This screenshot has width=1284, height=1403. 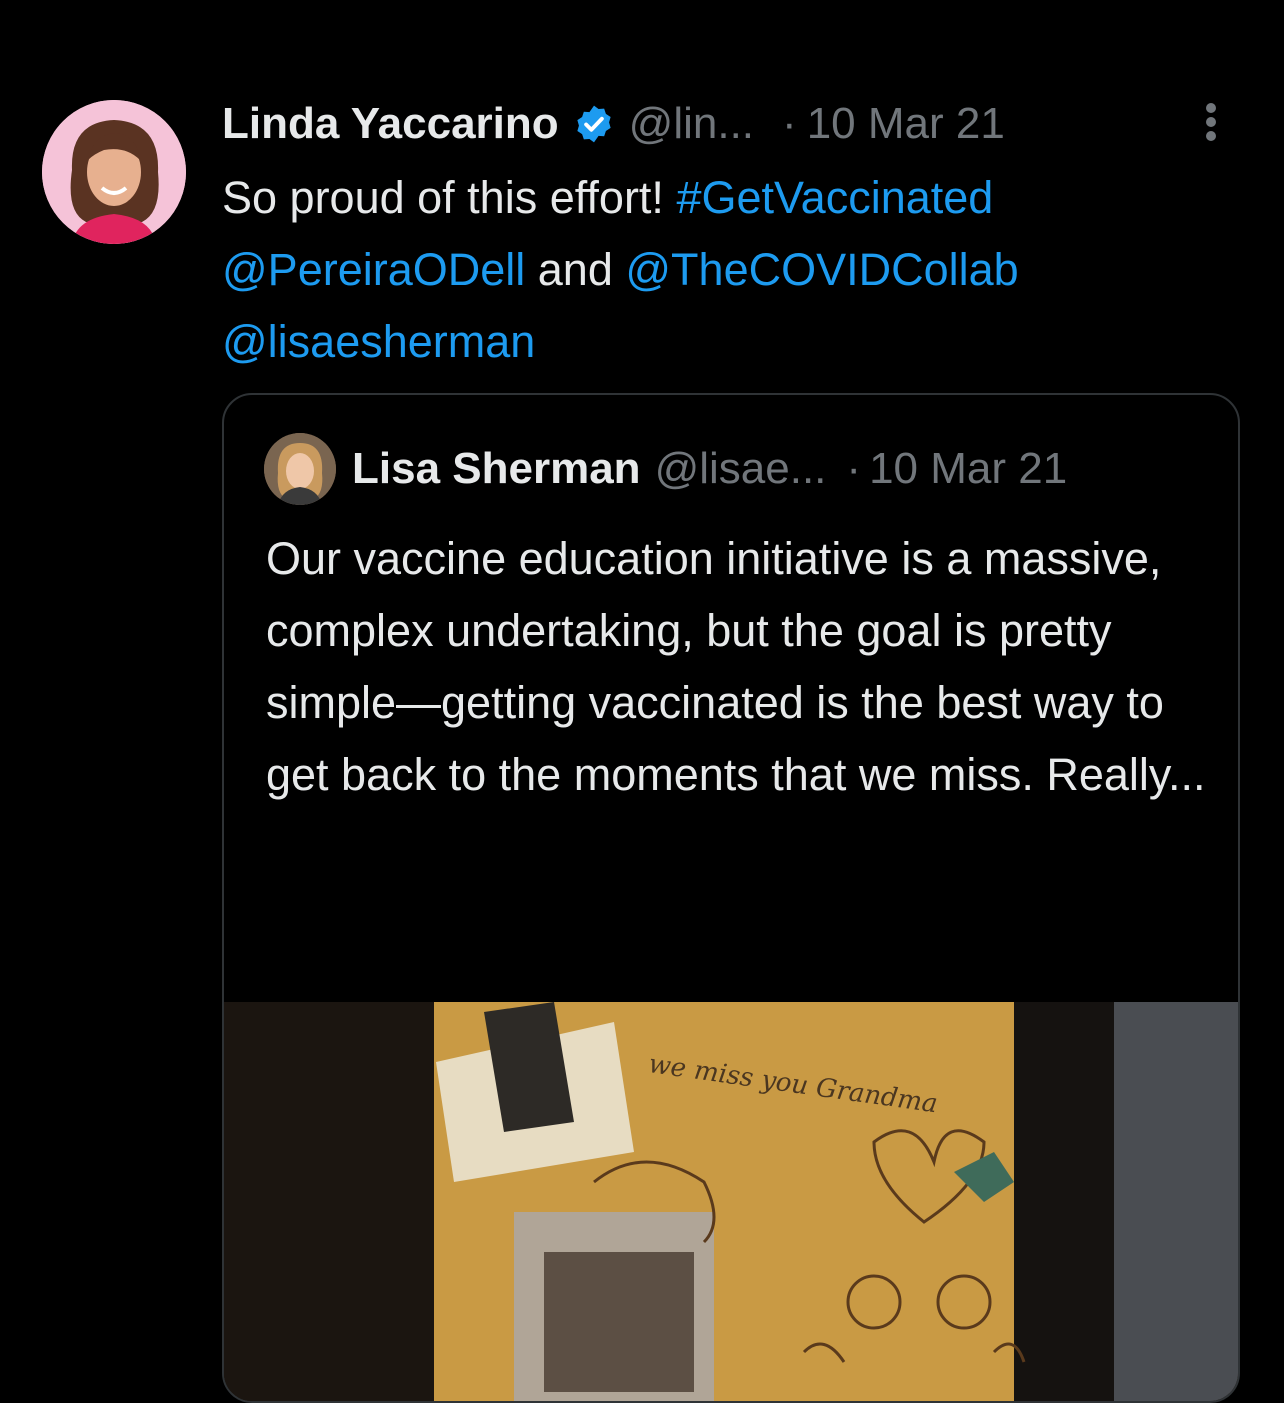 I want to click on mention-link-lisaesherman: @lisaesherman, so click(x=378, y=341).